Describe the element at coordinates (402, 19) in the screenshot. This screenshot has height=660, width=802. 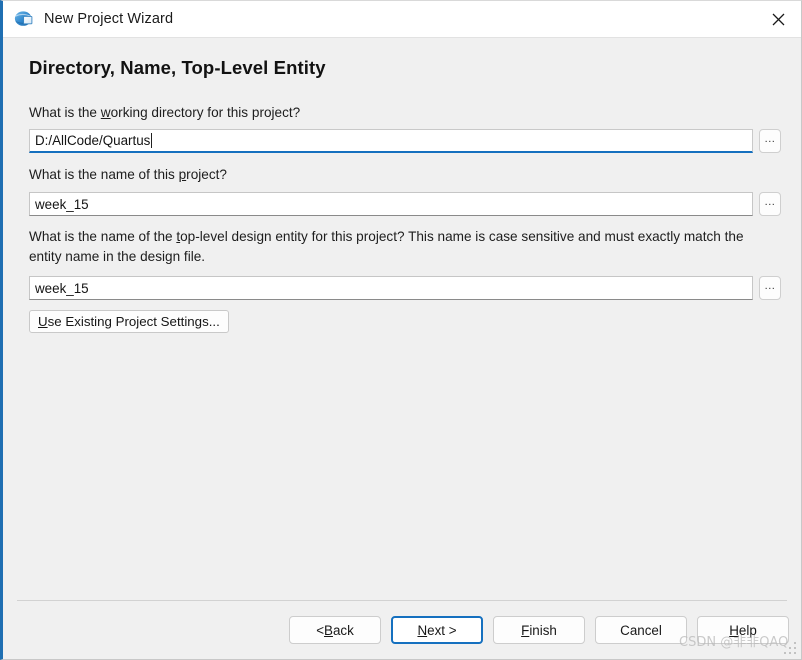
I see `title-bar: New Project Wizard` at that location.